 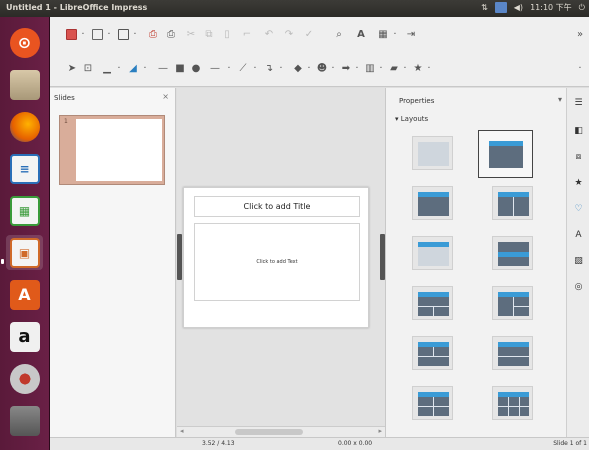 I want to click on indicator-icon, so click(x=500, y=7).